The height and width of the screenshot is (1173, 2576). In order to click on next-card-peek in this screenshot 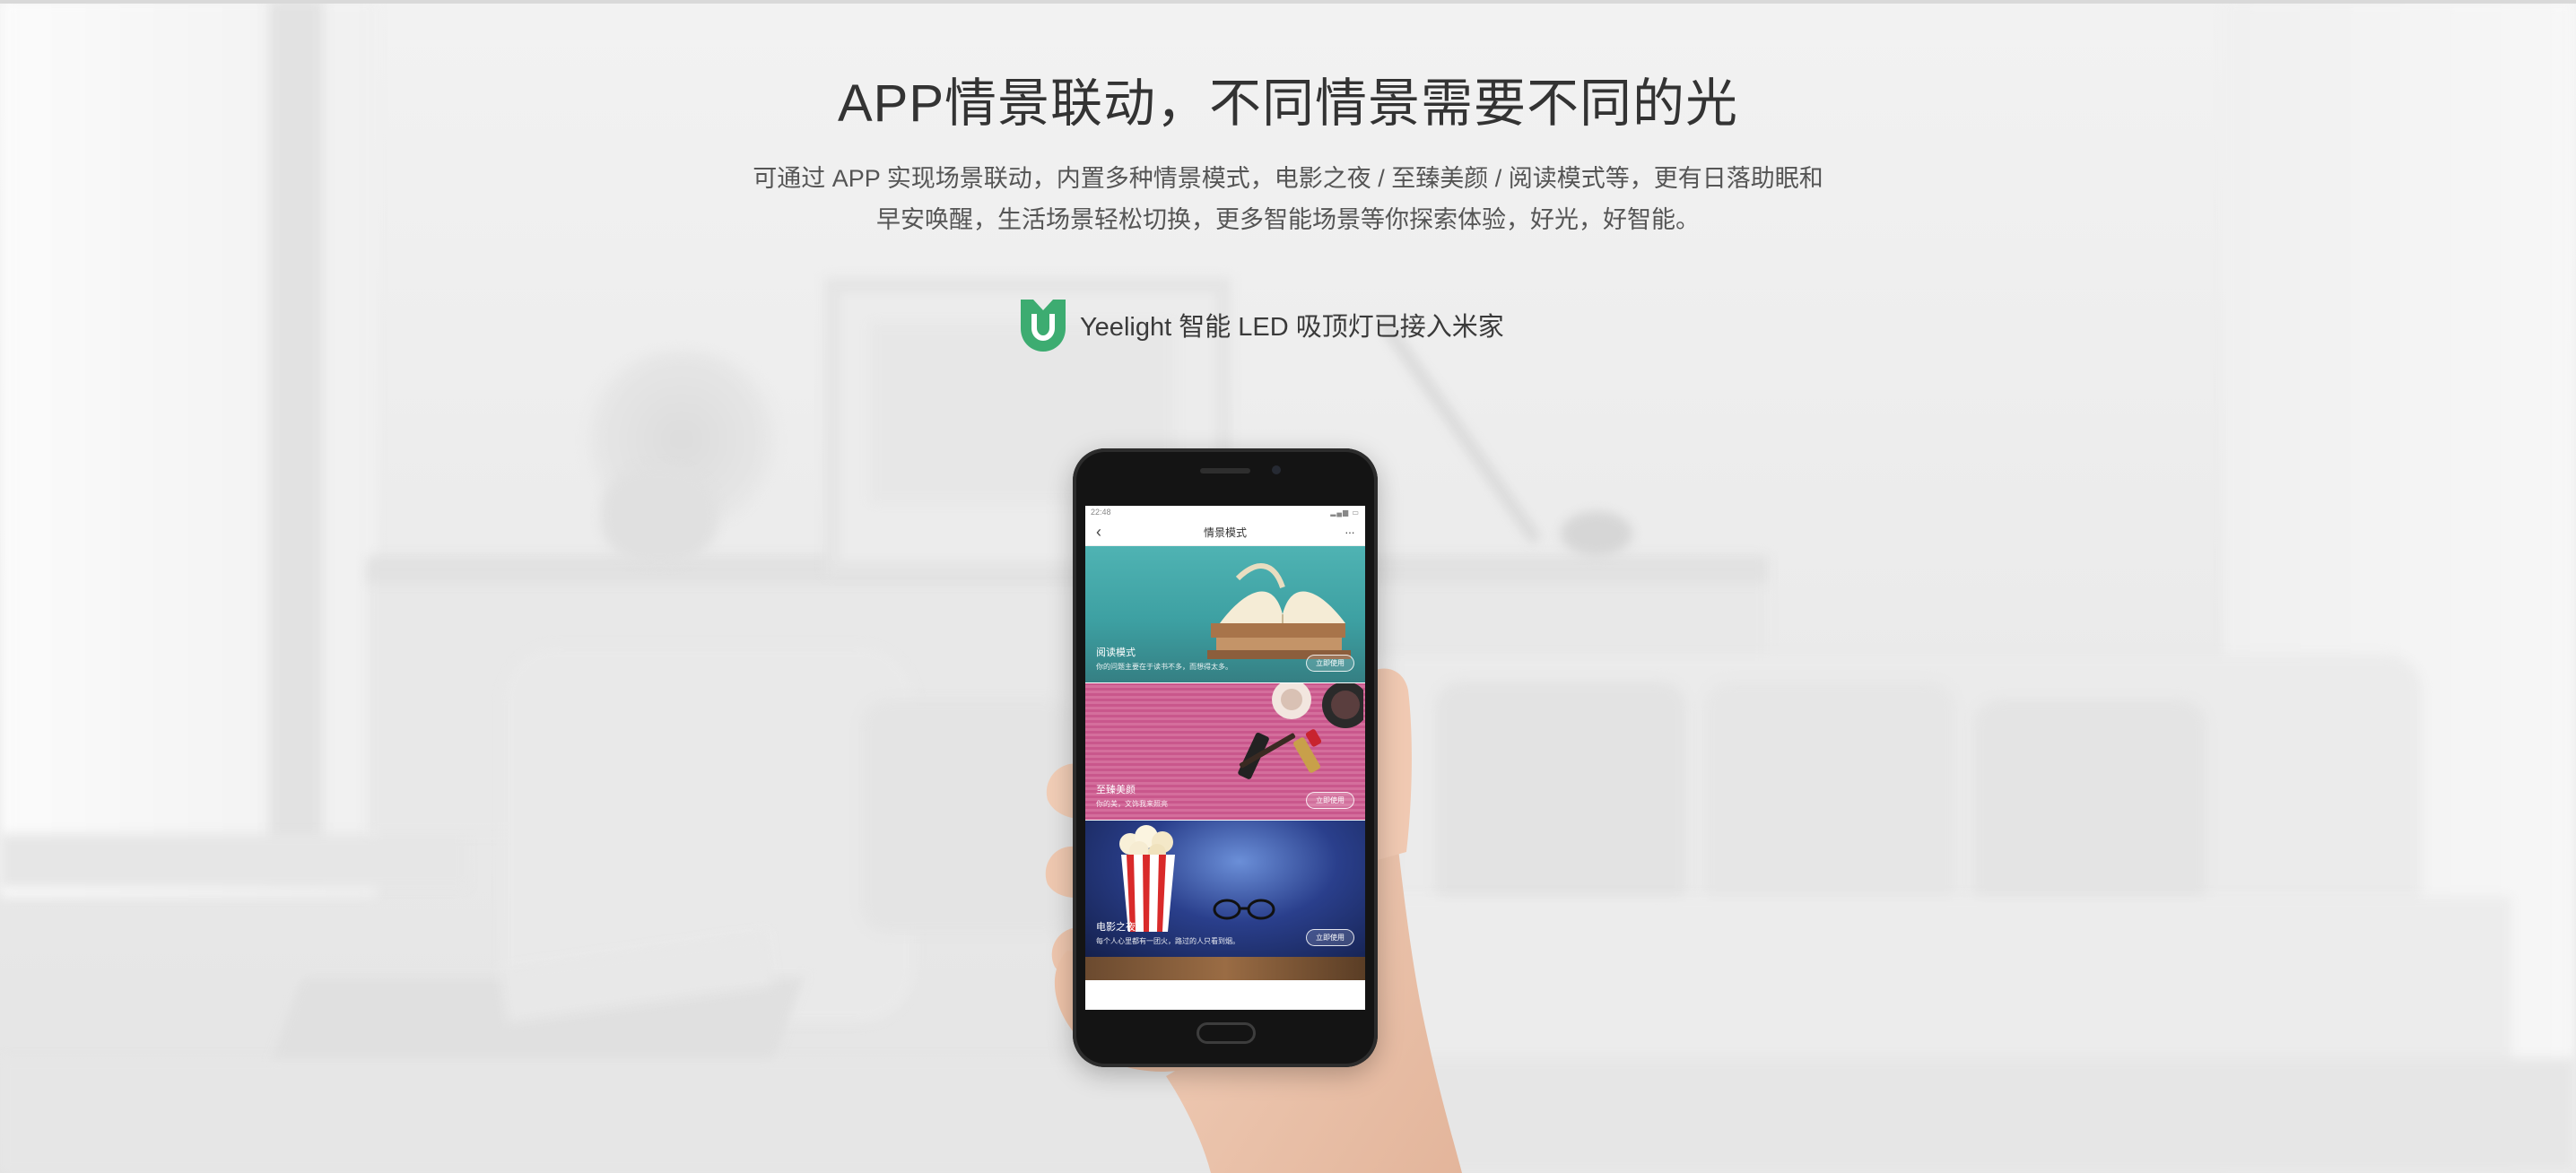, I will do `click(1225, 969)`.